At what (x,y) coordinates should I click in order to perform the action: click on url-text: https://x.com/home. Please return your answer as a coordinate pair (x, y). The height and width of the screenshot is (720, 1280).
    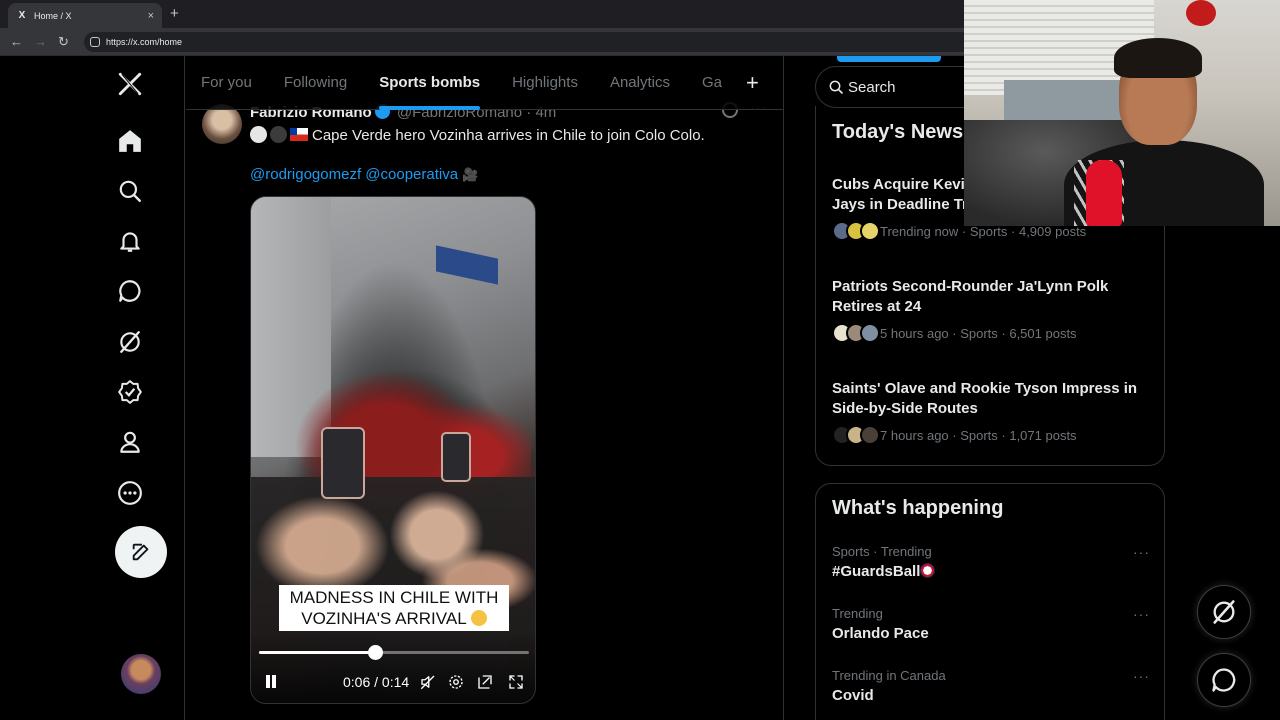
    Looking at the image, I should click on (144, 42).